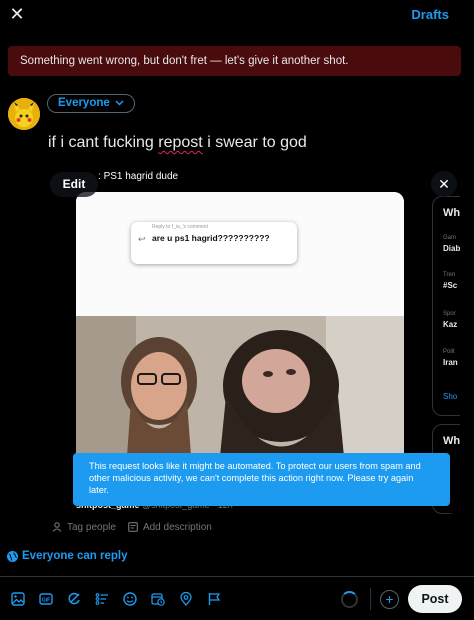 The height and width of the screenshot is (620, 474). What do you see at coordinates (158, 599) in the screenshot?
I see `schedule-icon` at bounding box center [158, 599].